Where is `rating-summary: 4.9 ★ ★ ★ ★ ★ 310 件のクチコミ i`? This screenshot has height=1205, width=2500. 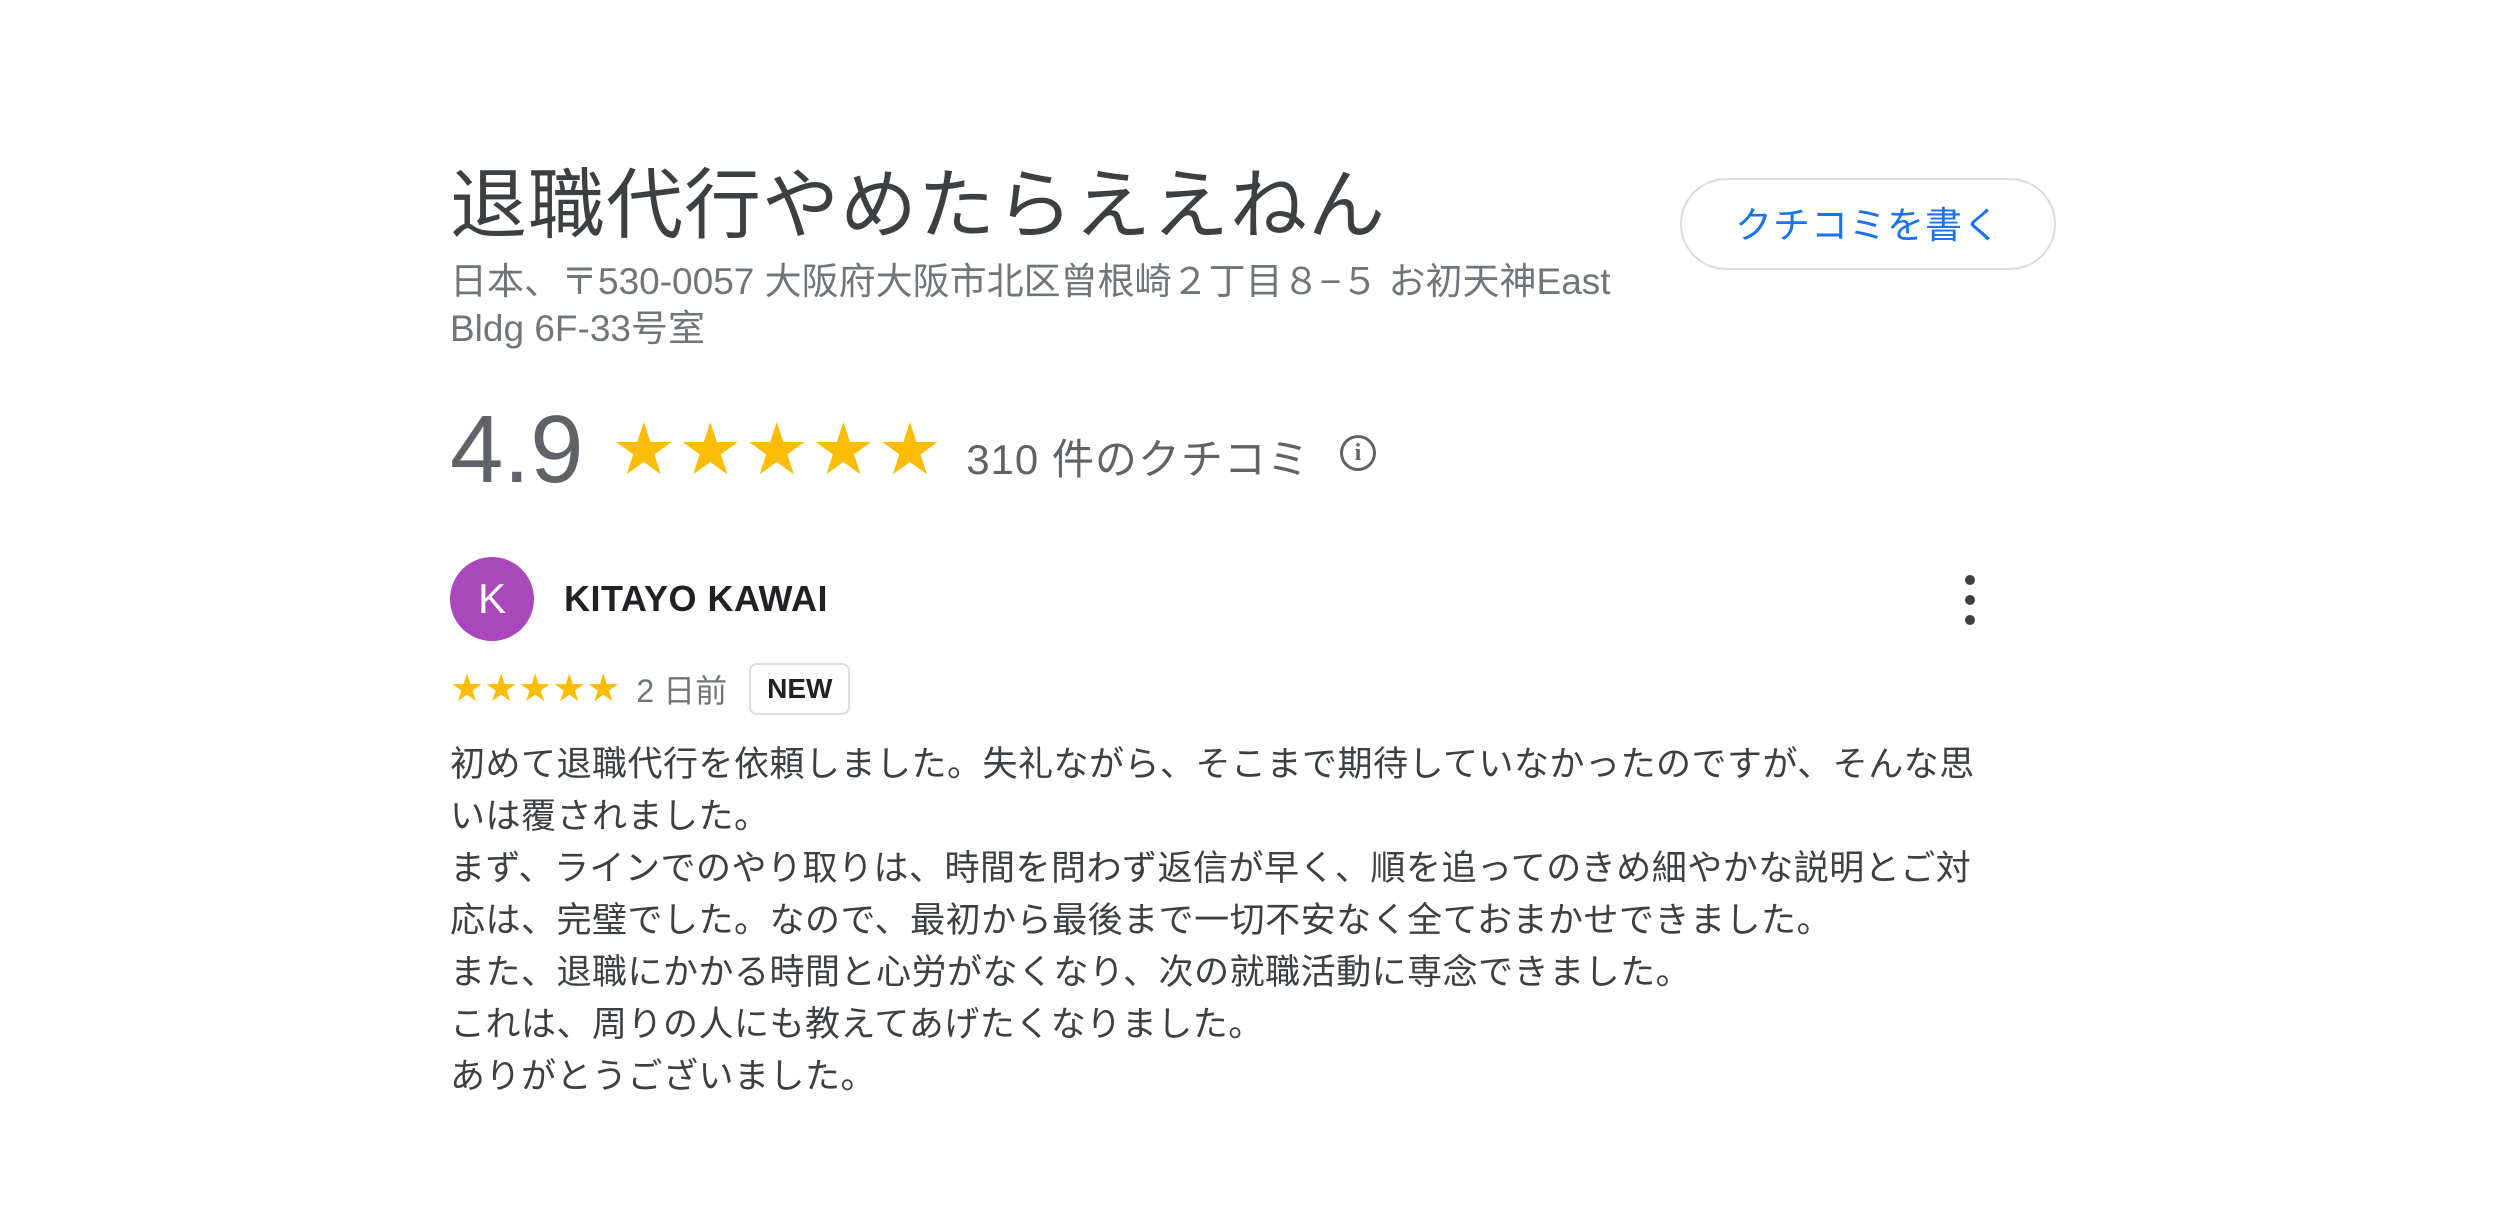
rating-summary: 4.9 ★ ★ ★ ★ ★ 310 件のクチコミ i is located at coordinates (913, 450).